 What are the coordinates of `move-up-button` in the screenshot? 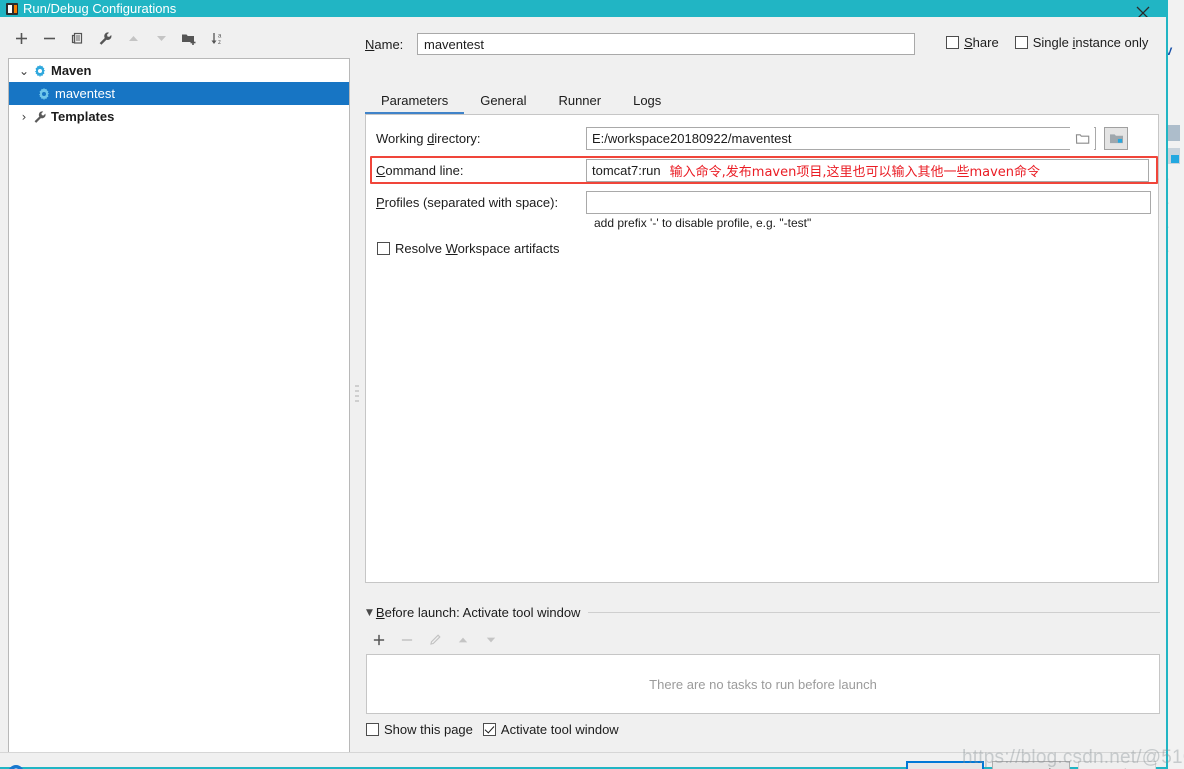 It's located at (133, 38).